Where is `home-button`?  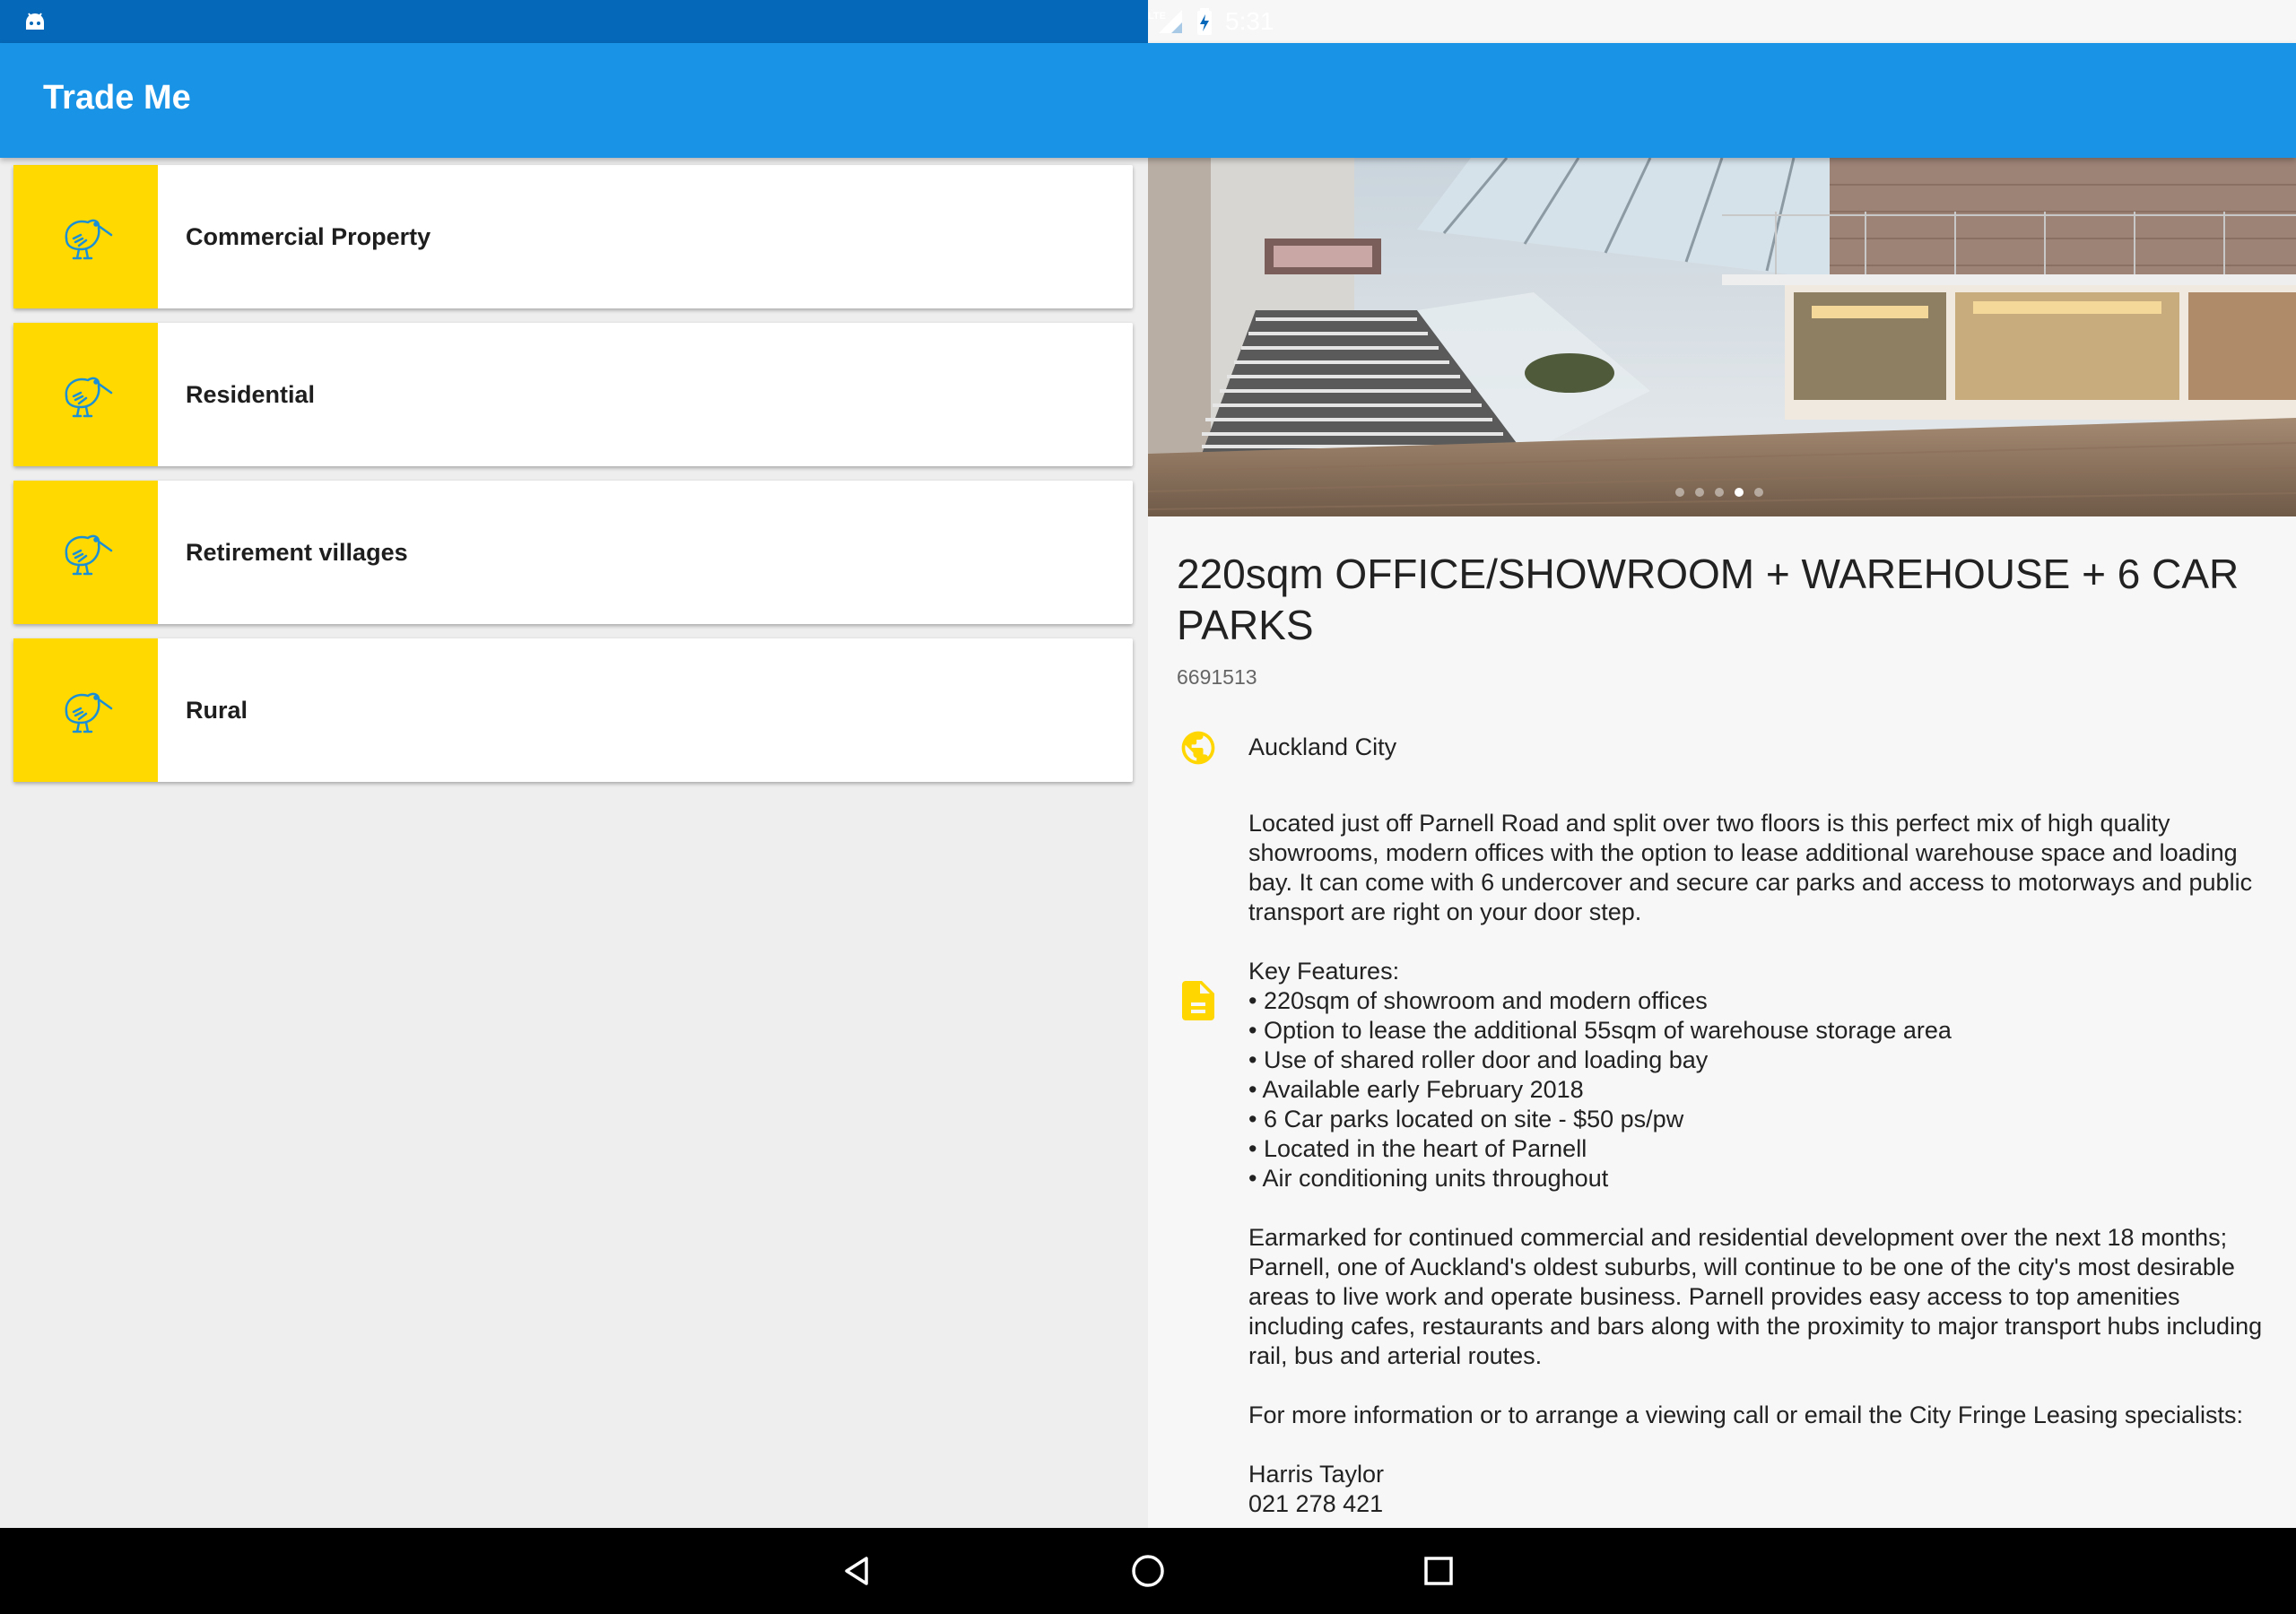
home-button is located at coordinates (1148, 1570).